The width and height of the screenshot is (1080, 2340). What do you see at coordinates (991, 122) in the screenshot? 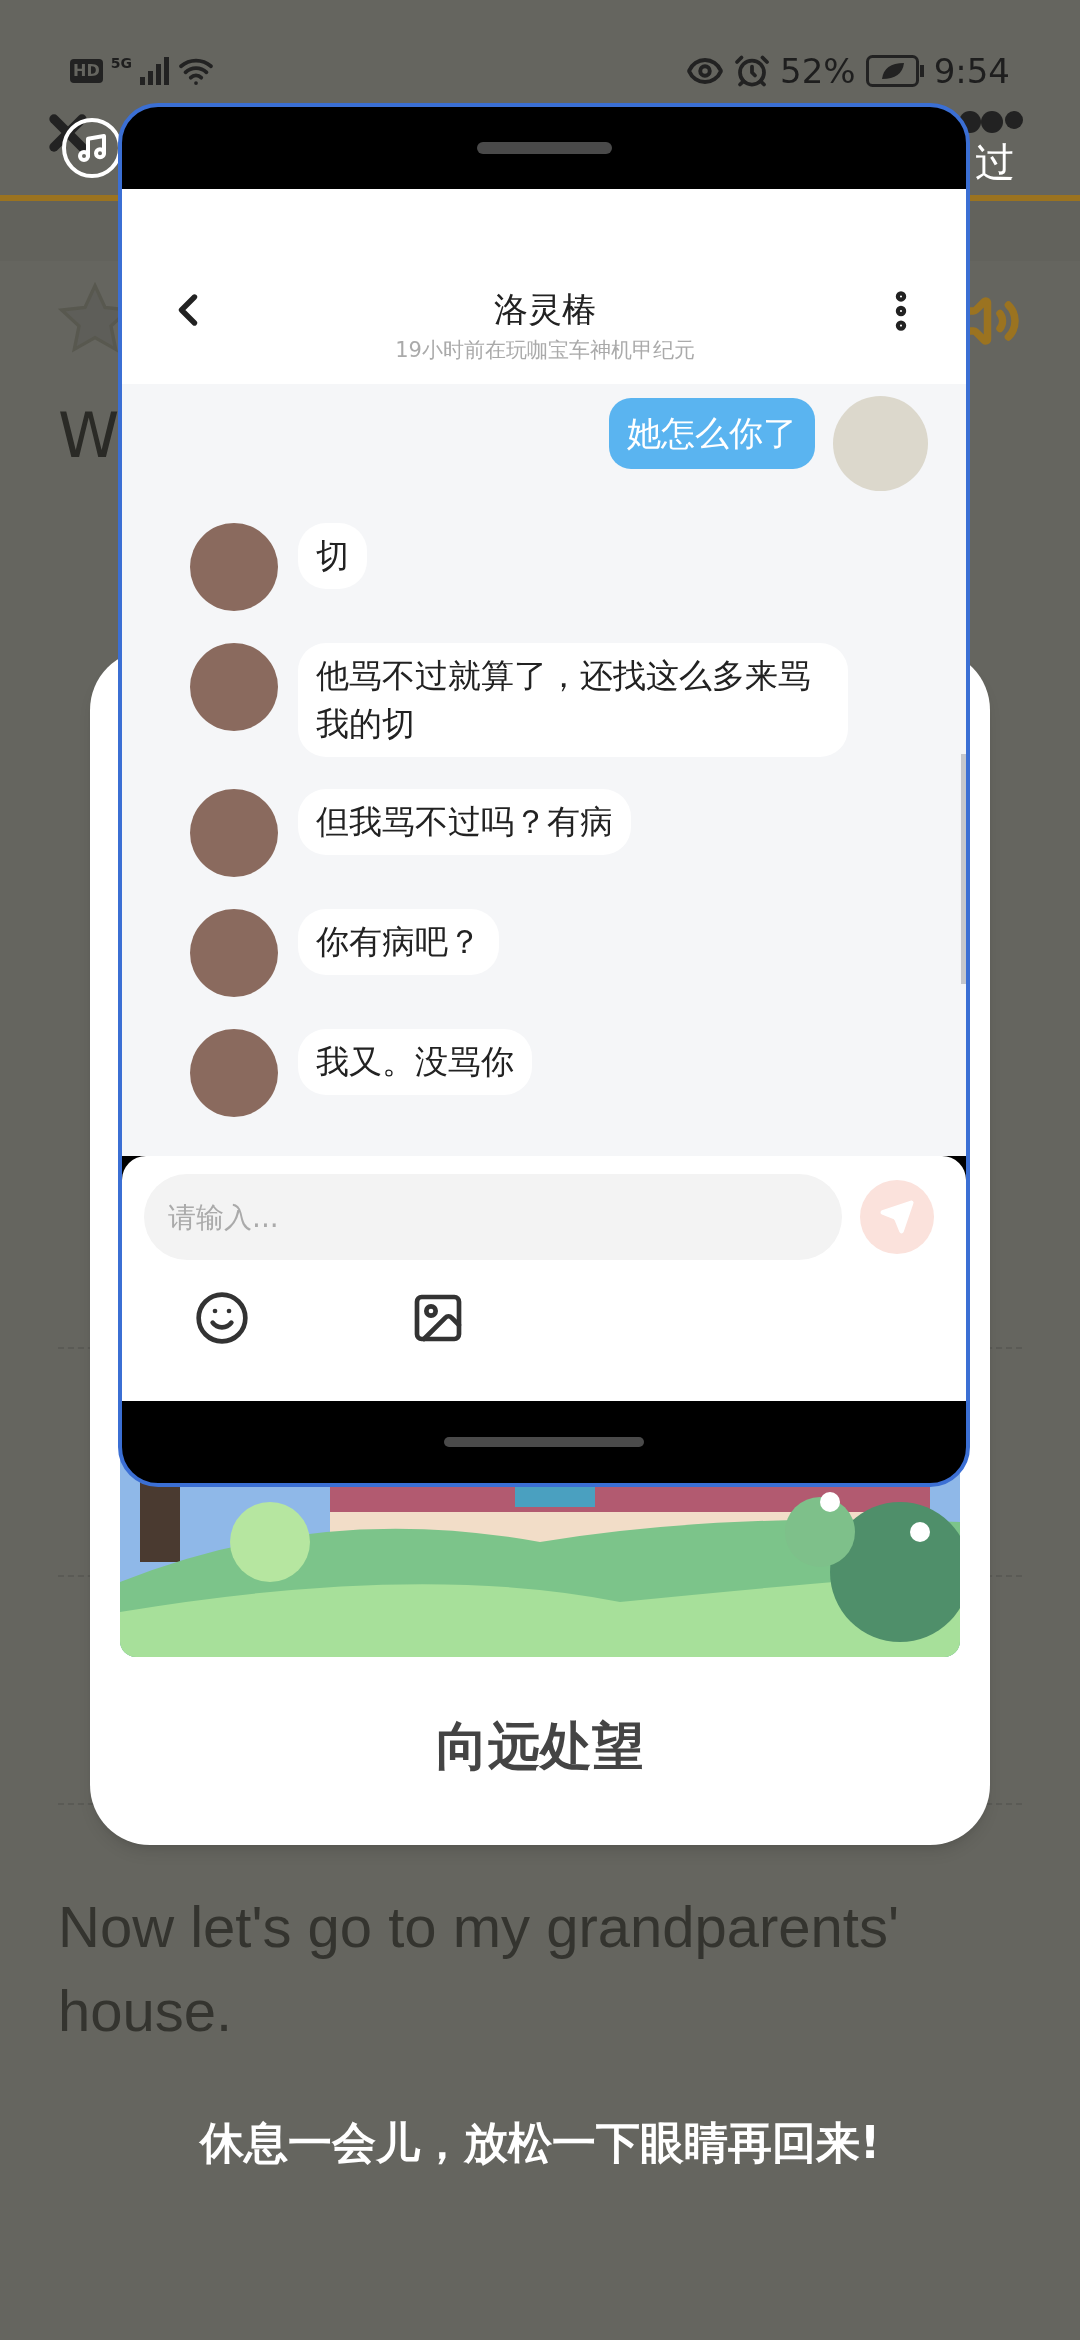
I see `more-icon` at bounding box center [991, 122].